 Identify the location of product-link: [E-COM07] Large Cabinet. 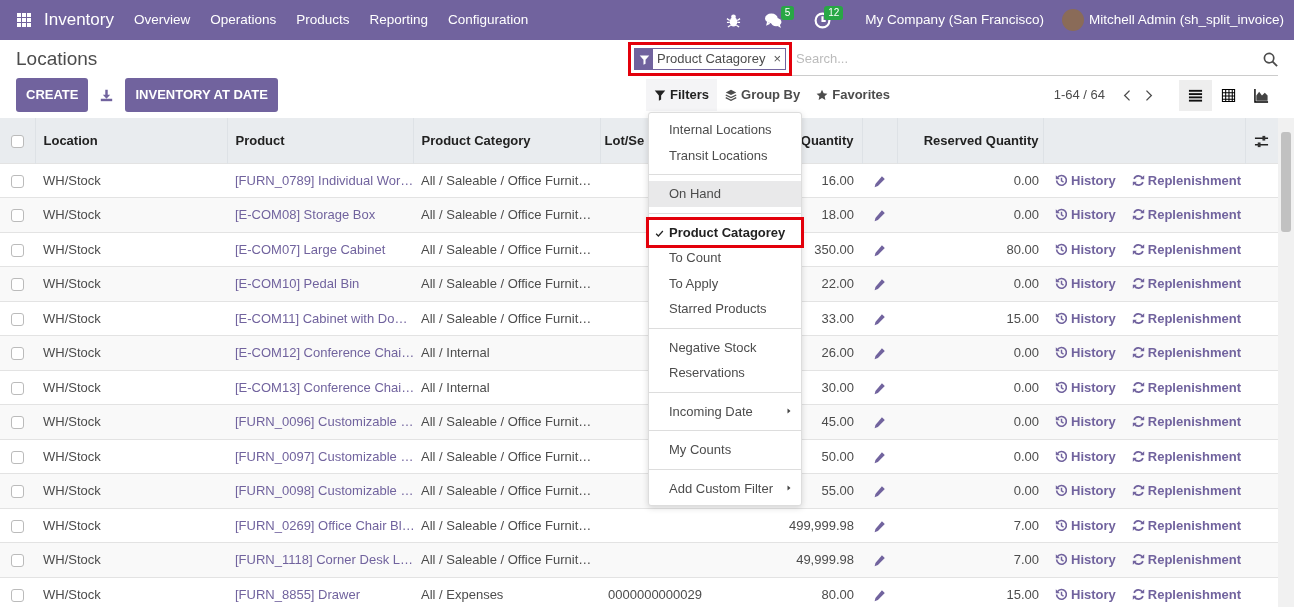
(310, 249).